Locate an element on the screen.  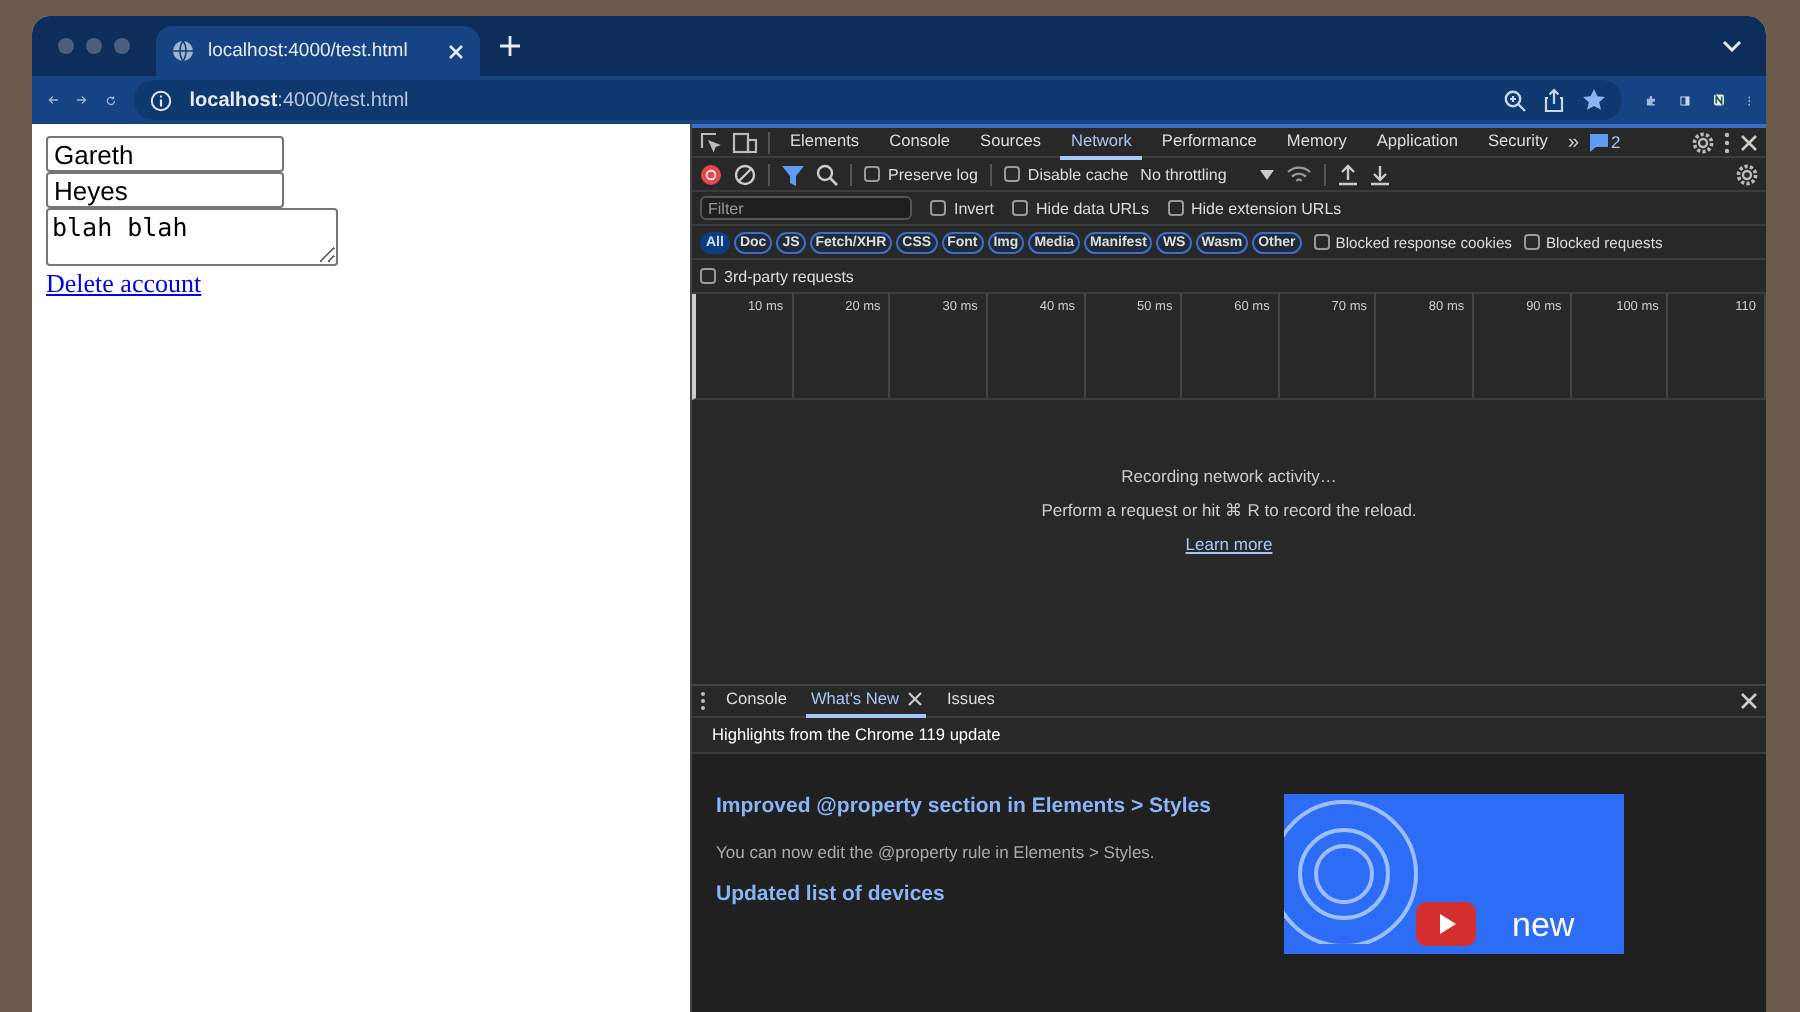
text-input: Heyes is located at coordinates (165, 190).